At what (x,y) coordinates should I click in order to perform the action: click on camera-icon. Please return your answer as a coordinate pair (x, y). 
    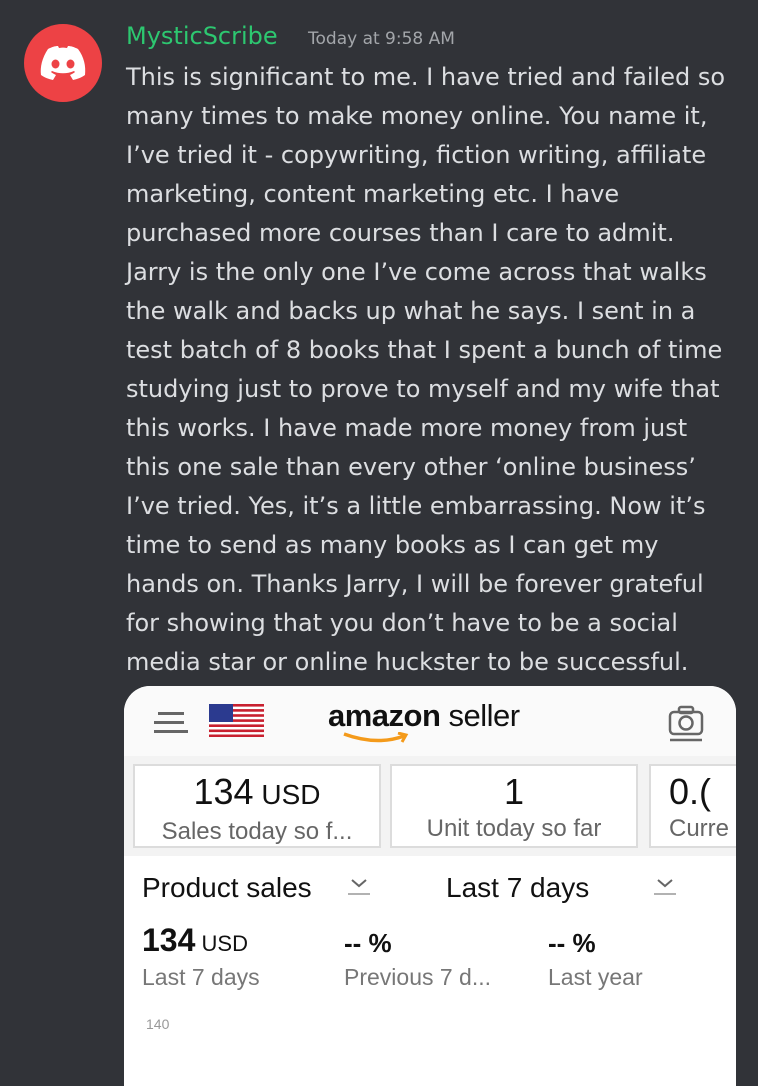
    Looking at the image, I should click on (686, 723).